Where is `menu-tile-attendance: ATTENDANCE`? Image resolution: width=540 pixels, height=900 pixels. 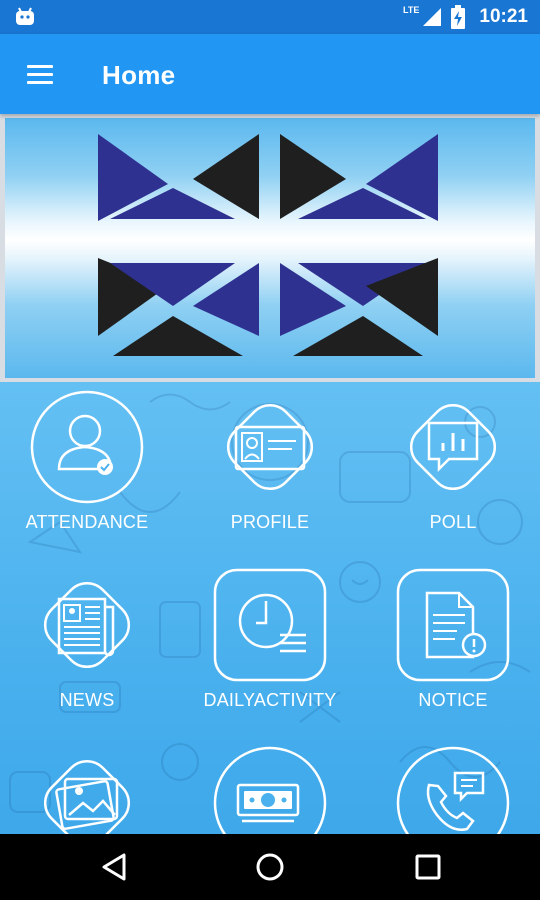
menu-tile-attendance: ATTENDANCE is located at coordinates (87, 467).